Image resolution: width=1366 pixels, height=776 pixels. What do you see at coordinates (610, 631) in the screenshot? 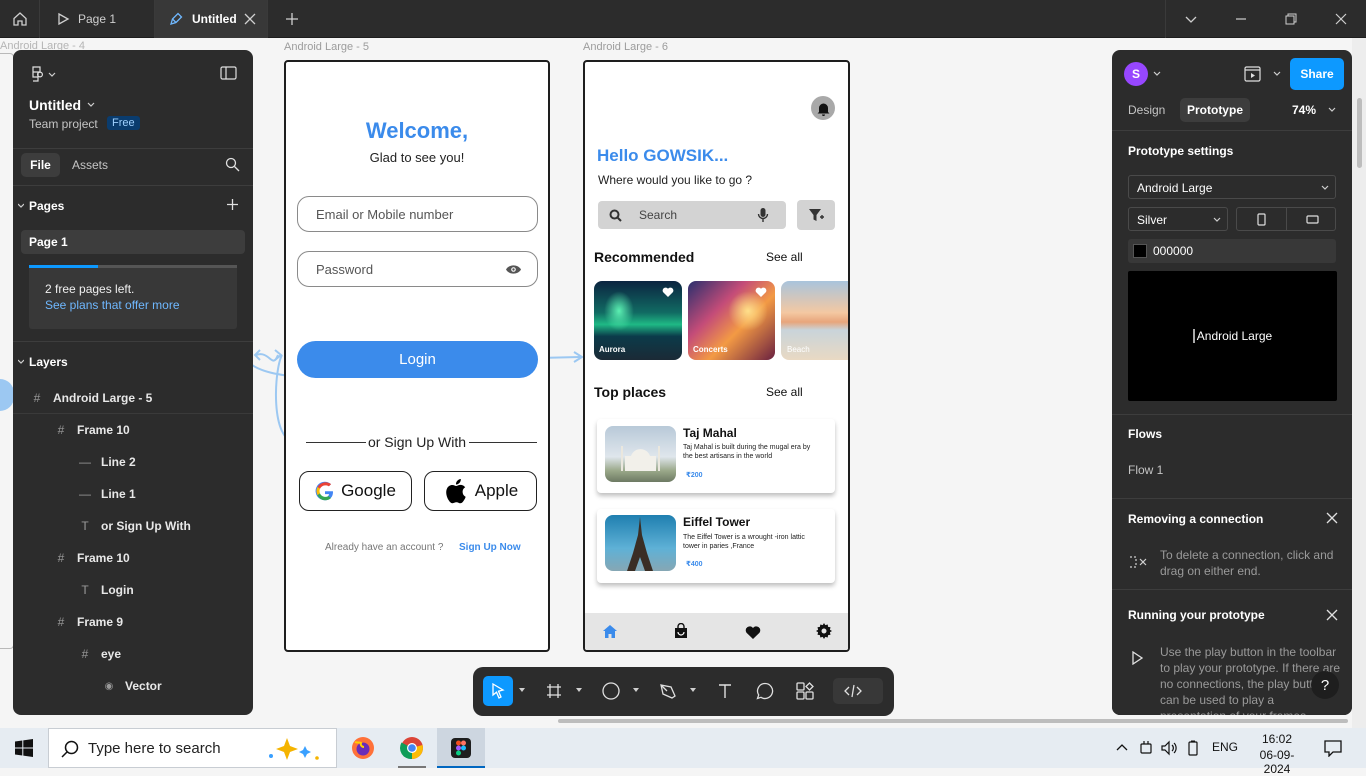
I see `home-icon` at bounding box center [610, 631].